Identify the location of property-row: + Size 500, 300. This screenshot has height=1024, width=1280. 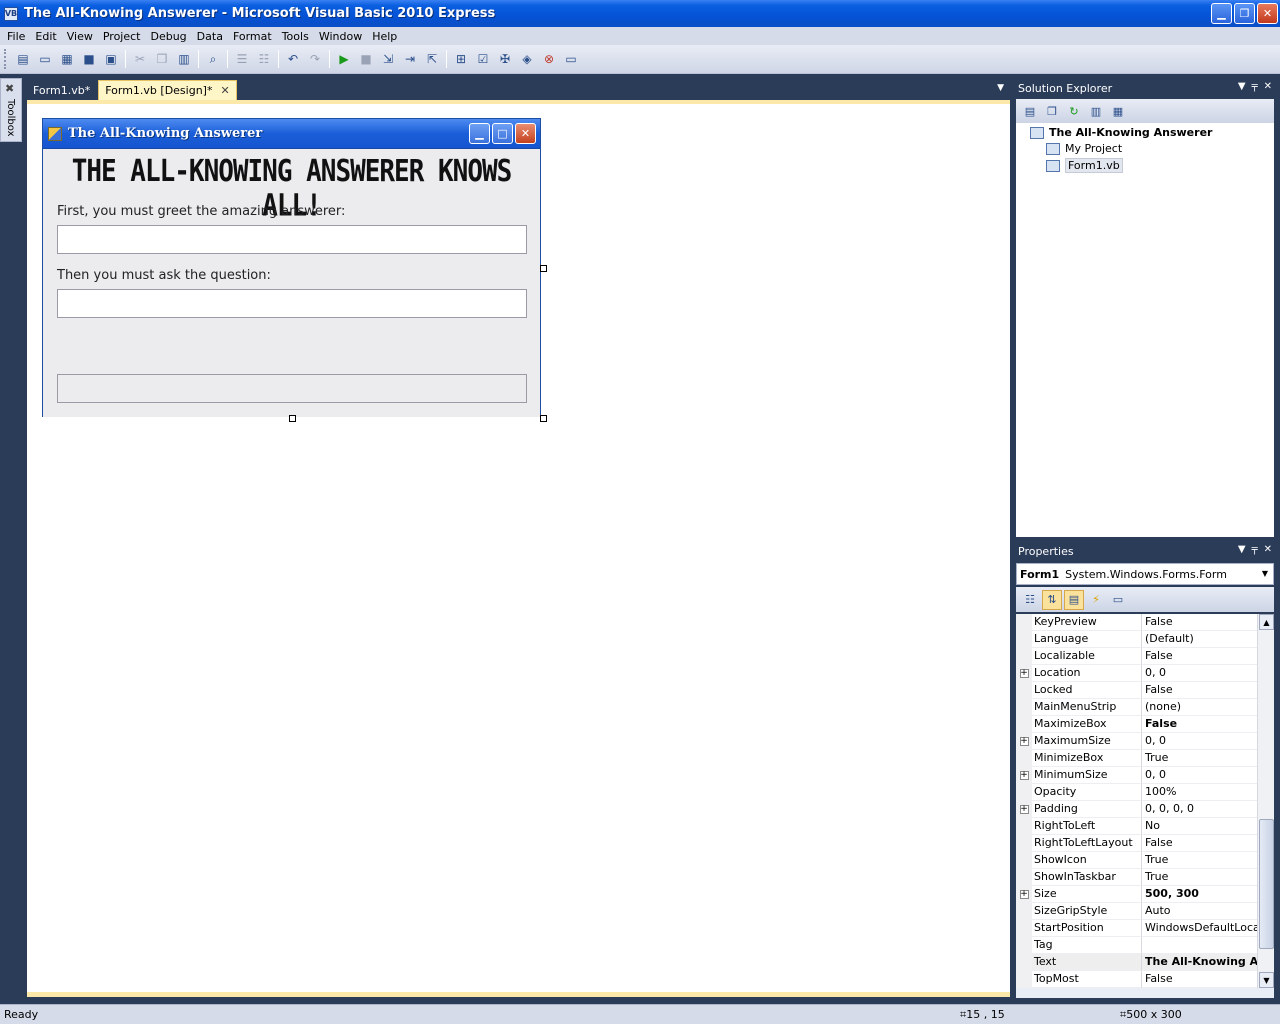
(1136, 894).